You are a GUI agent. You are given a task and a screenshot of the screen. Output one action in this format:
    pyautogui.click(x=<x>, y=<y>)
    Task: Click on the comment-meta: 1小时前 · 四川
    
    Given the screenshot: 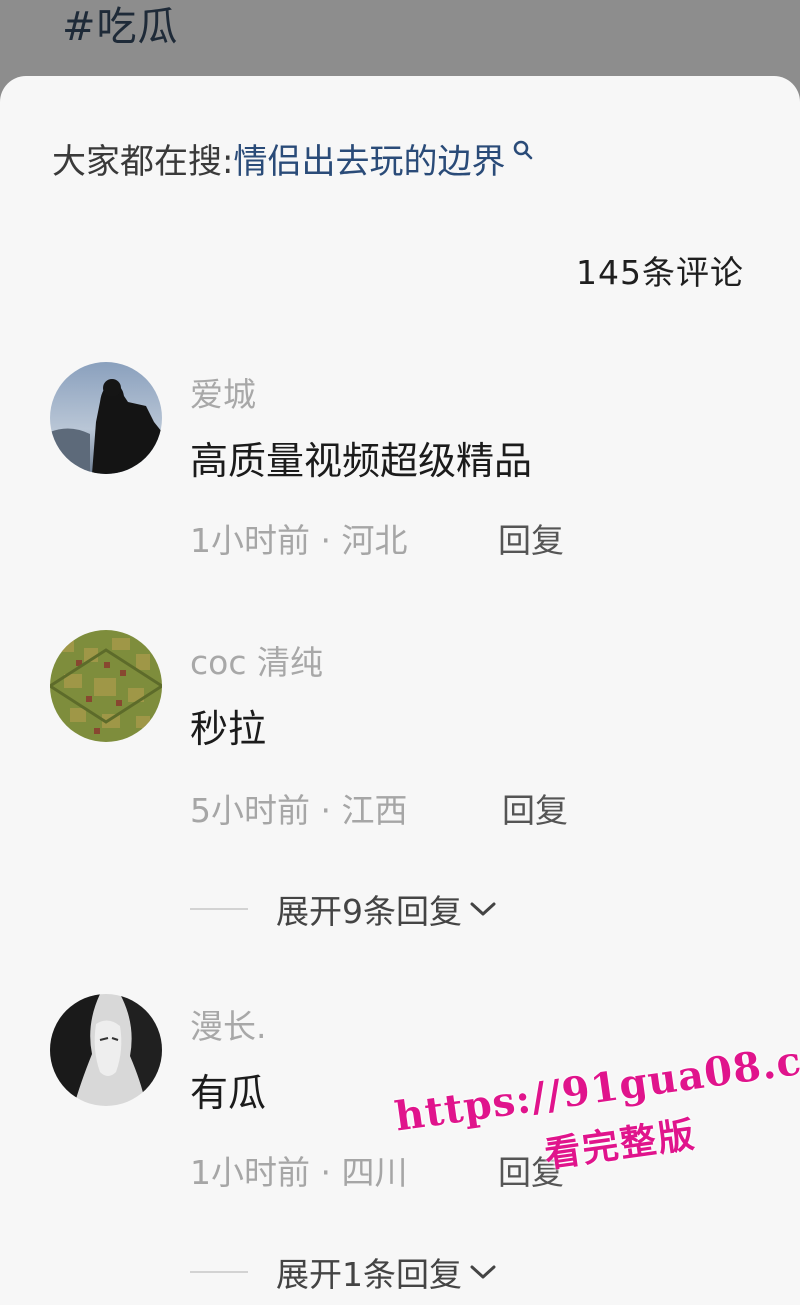 What is the action you would take?
    pyautogui.click(x=299, y=1172)
    